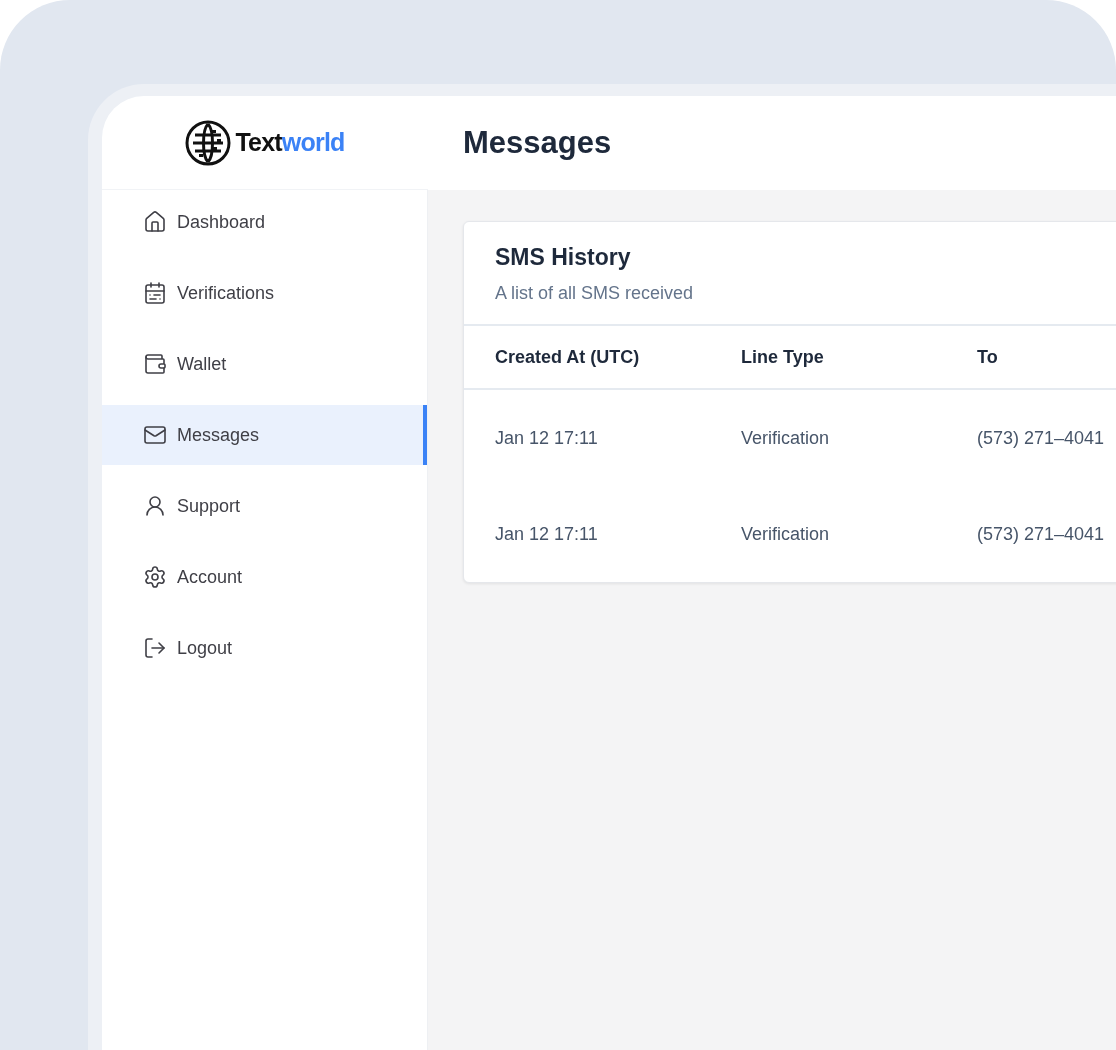 Image resolution: width=1116 pixels, height=1050 pixels. I want to click on calendar-icon, so click(155, 293).